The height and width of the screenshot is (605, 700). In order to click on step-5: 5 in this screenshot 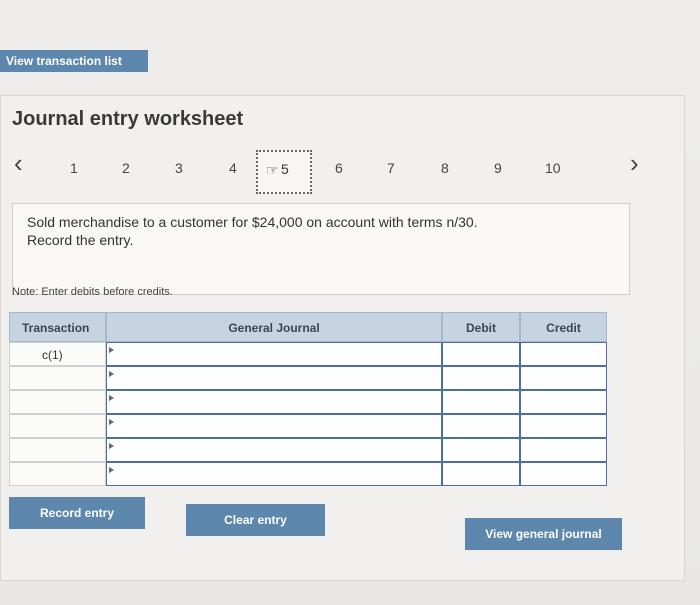, I will do `click(285, 169)`.